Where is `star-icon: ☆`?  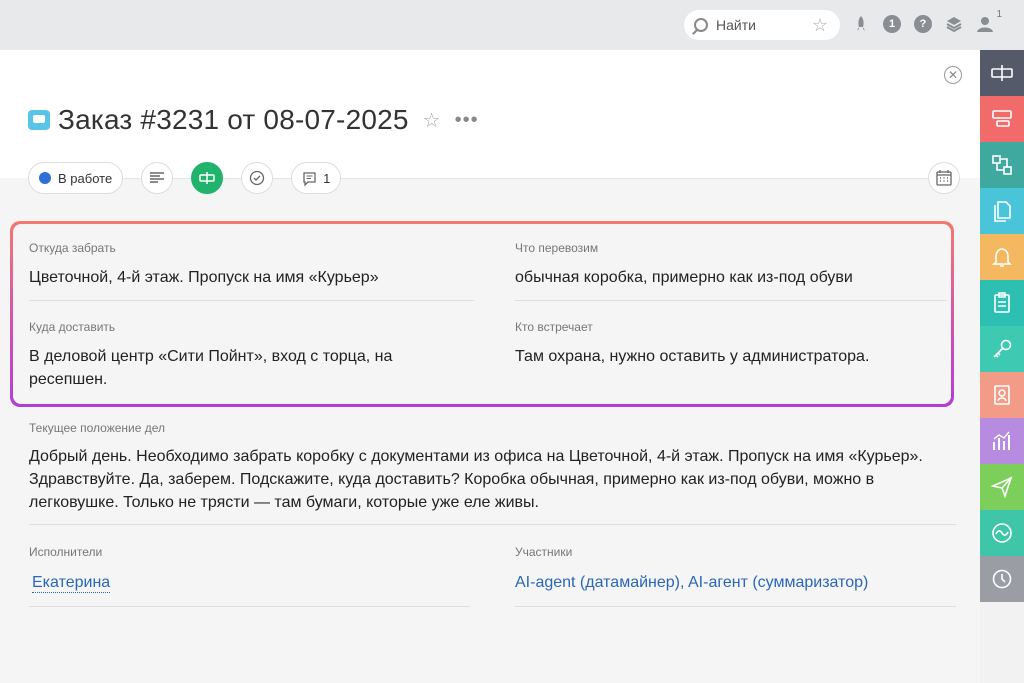 star-icon: ☆ is located at coordinates (432, 120).